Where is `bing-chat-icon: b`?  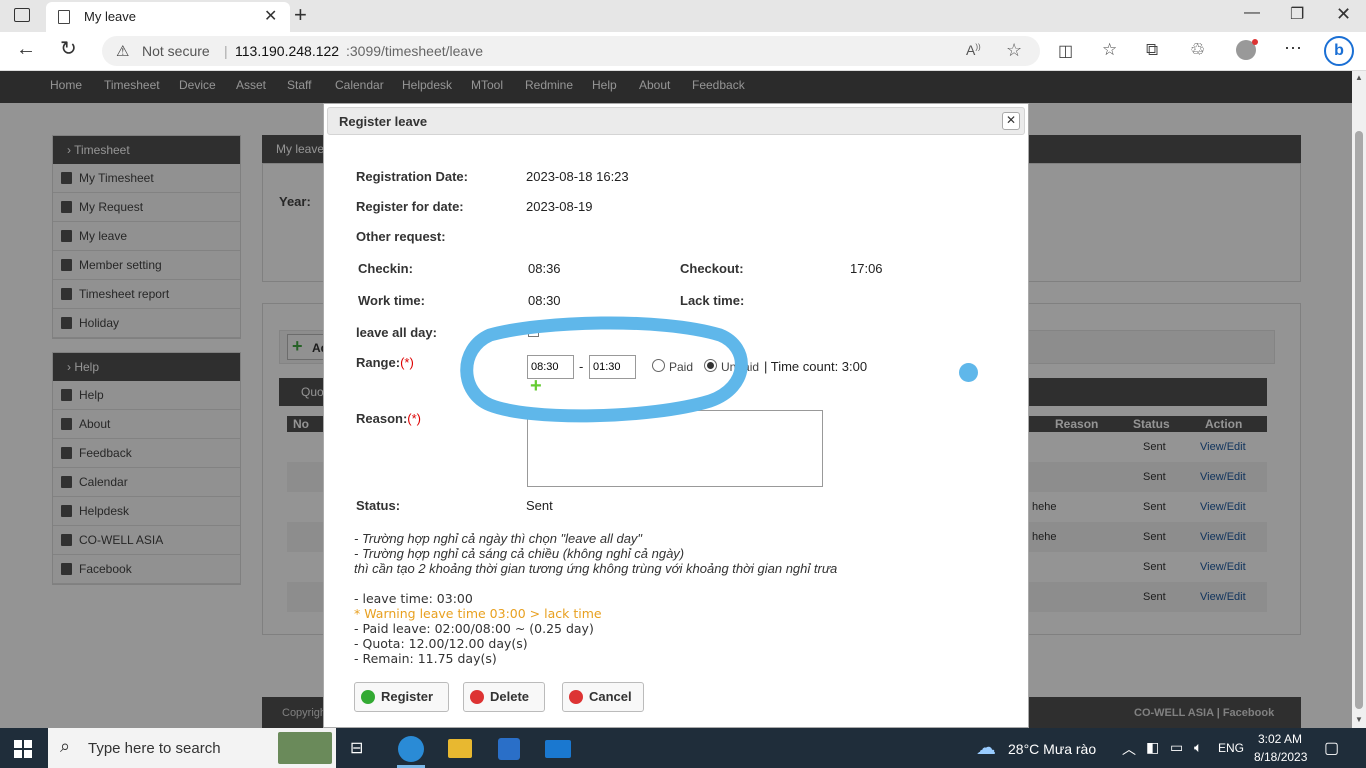
bing-chat-icon: b is located at coordinates (1339, 51).